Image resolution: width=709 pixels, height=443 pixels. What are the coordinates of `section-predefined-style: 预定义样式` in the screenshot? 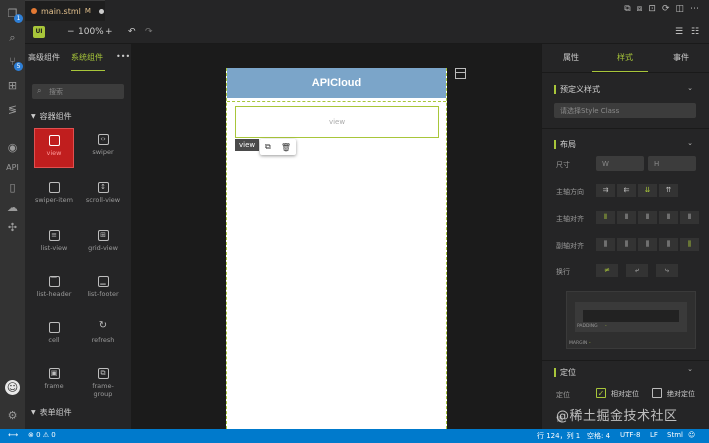 It's located at (577, 89).